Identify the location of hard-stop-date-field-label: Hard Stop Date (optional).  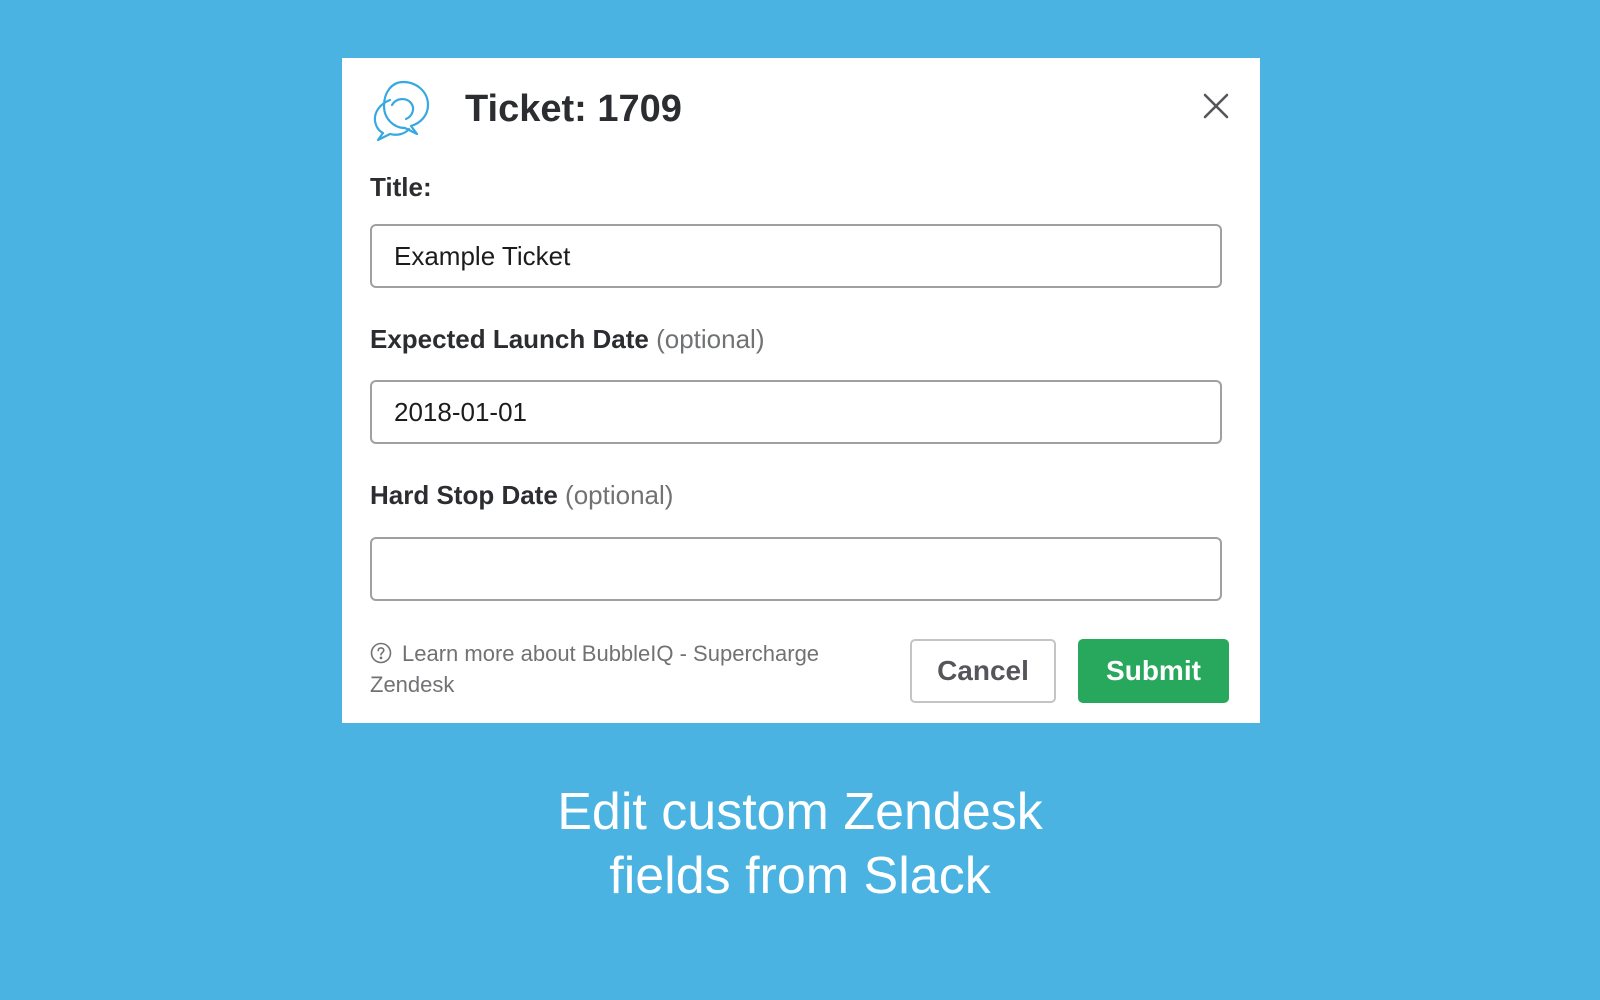
(521, 495).